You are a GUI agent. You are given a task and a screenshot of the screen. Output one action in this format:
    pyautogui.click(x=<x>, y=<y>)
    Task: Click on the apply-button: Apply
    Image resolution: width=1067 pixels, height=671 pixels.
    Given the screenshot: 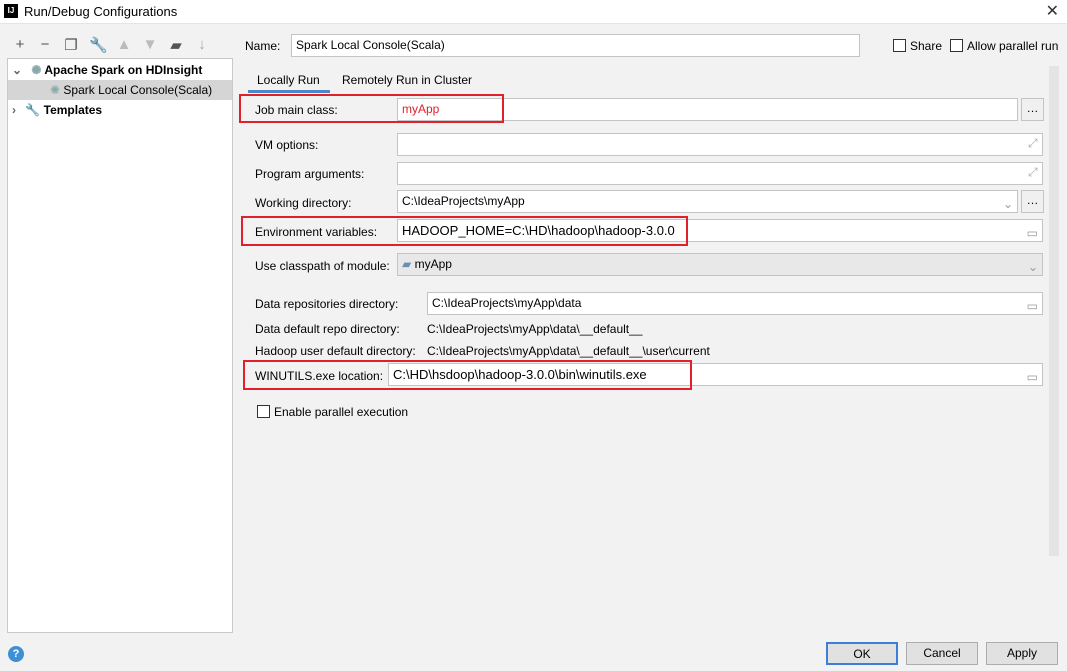 What is the action you would take?
    pyautogui.click(x=1022, y=653)
    